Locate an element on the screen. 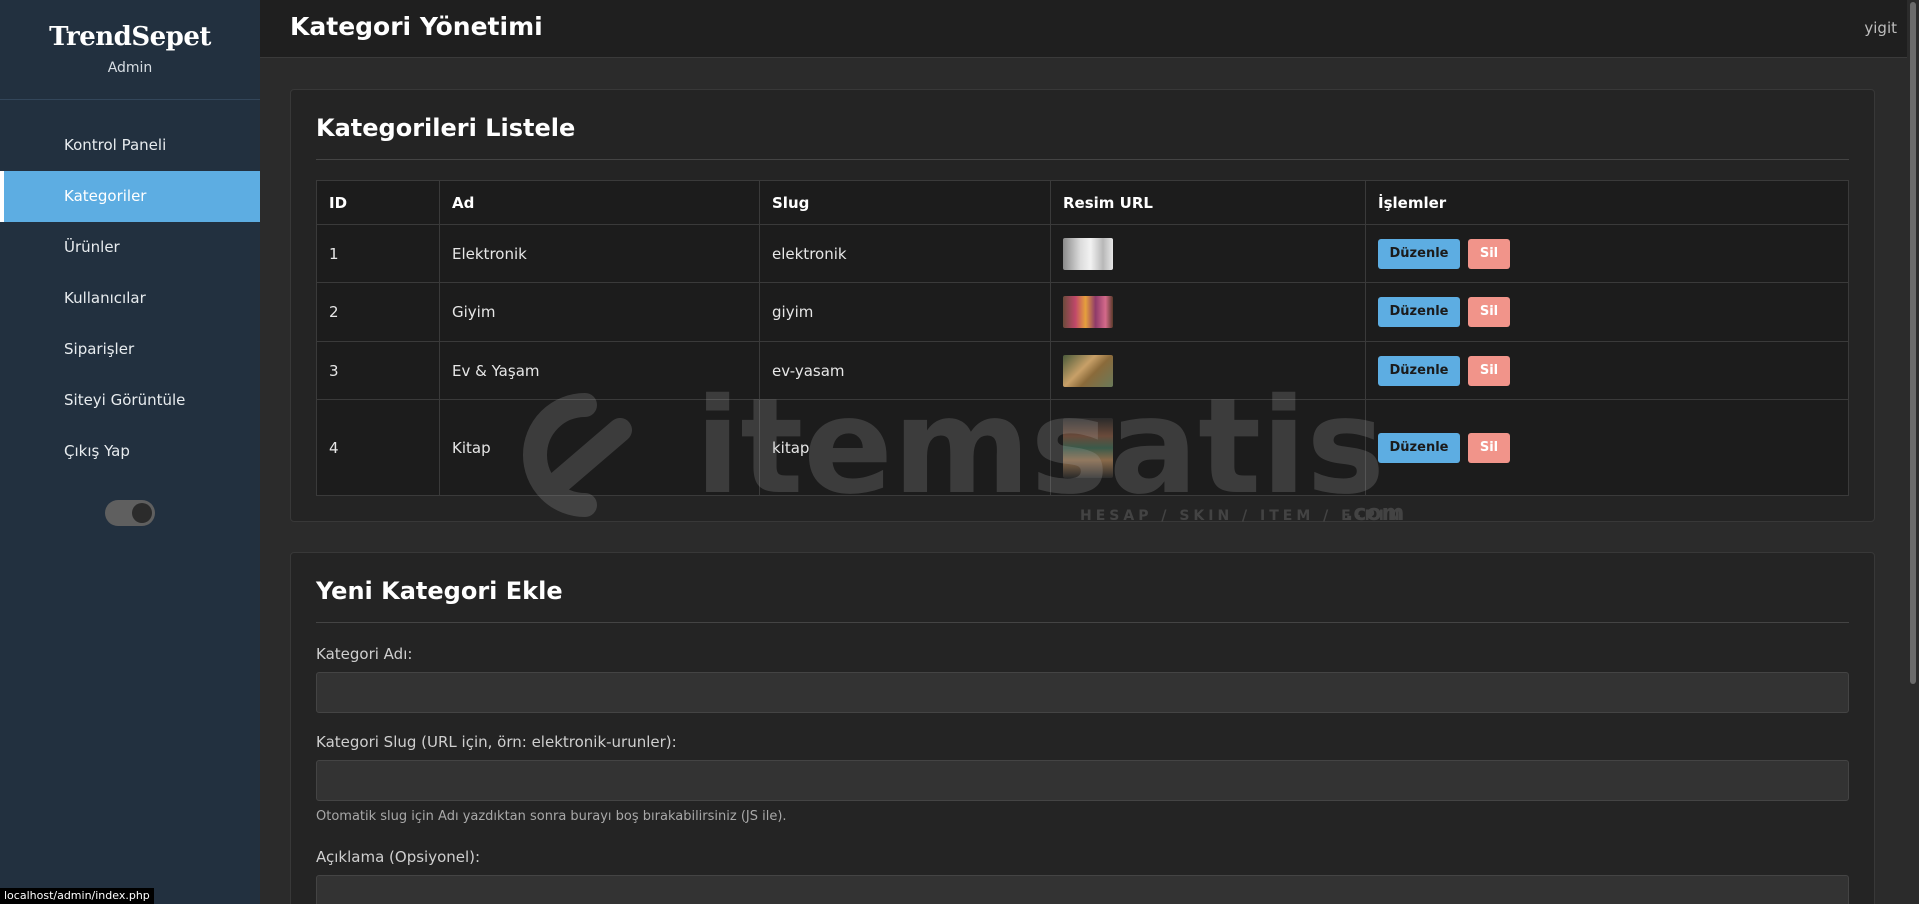 The width and height of the screenshot is (1919, 904). cell-name: Elektronik is located at coordinates (599, 253).